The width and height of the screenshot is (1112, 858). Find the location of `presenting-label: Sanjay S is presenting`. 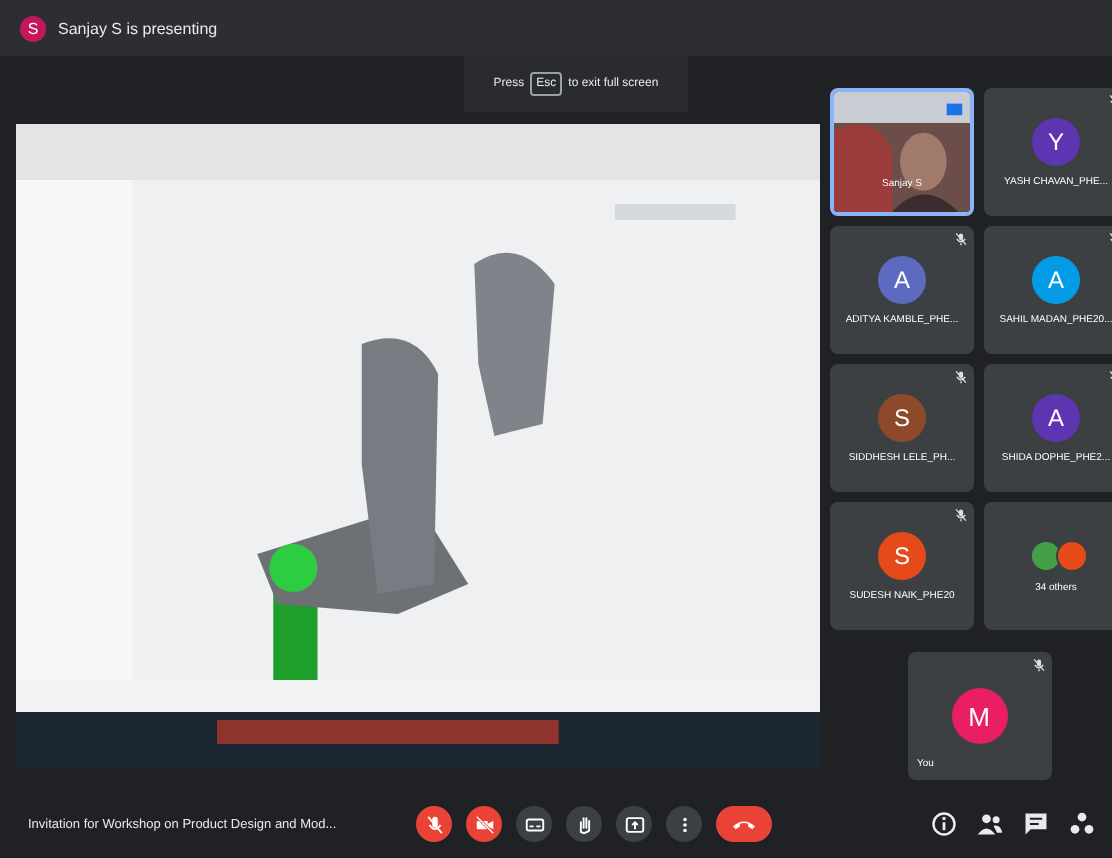

presenting-label: Sanjay S is presenting is located at coordinates (138, 28).